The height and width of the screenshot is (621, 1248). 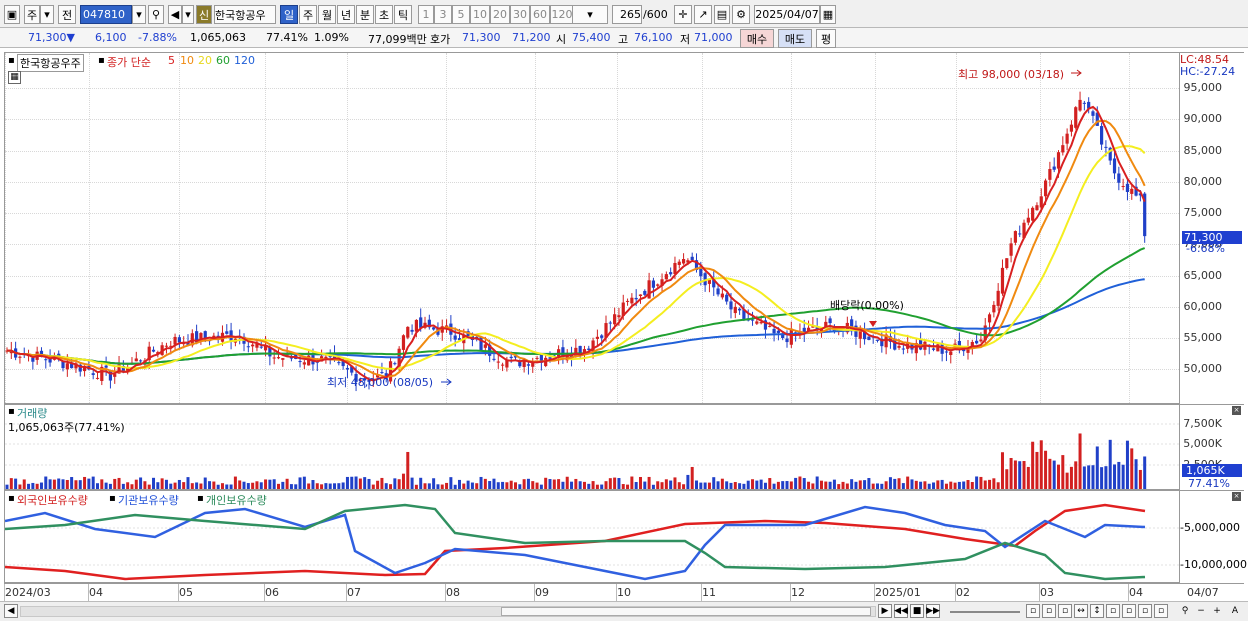 I want to click on interval-button-120: 120, so click(x=562, y=14).